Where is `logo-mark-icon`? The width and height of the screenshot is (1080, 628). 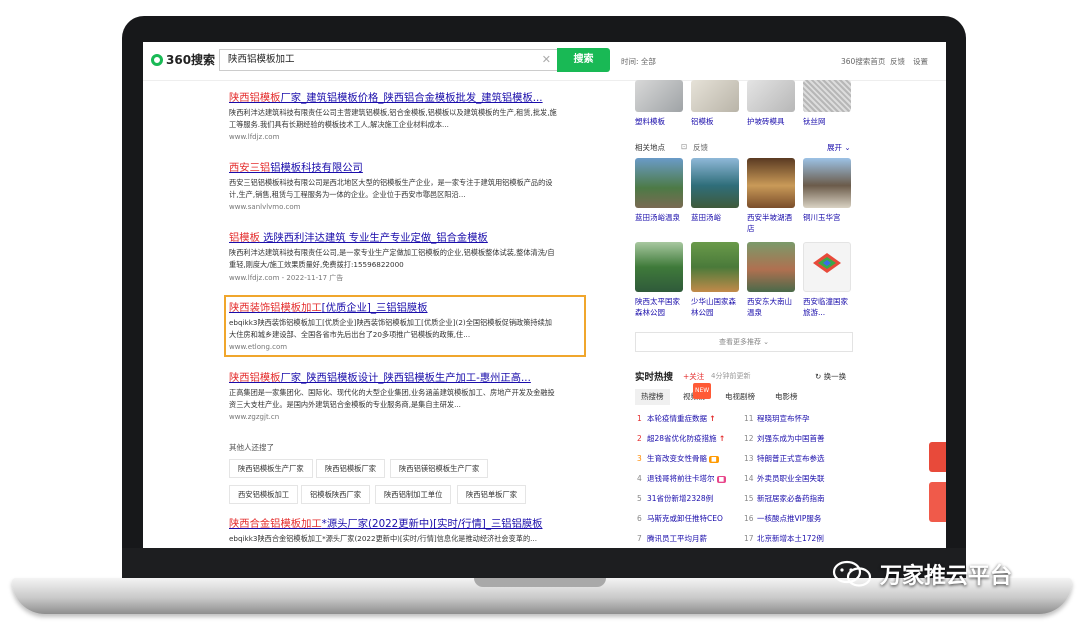 logo-mark-icon is located at coordinates (827, 263).